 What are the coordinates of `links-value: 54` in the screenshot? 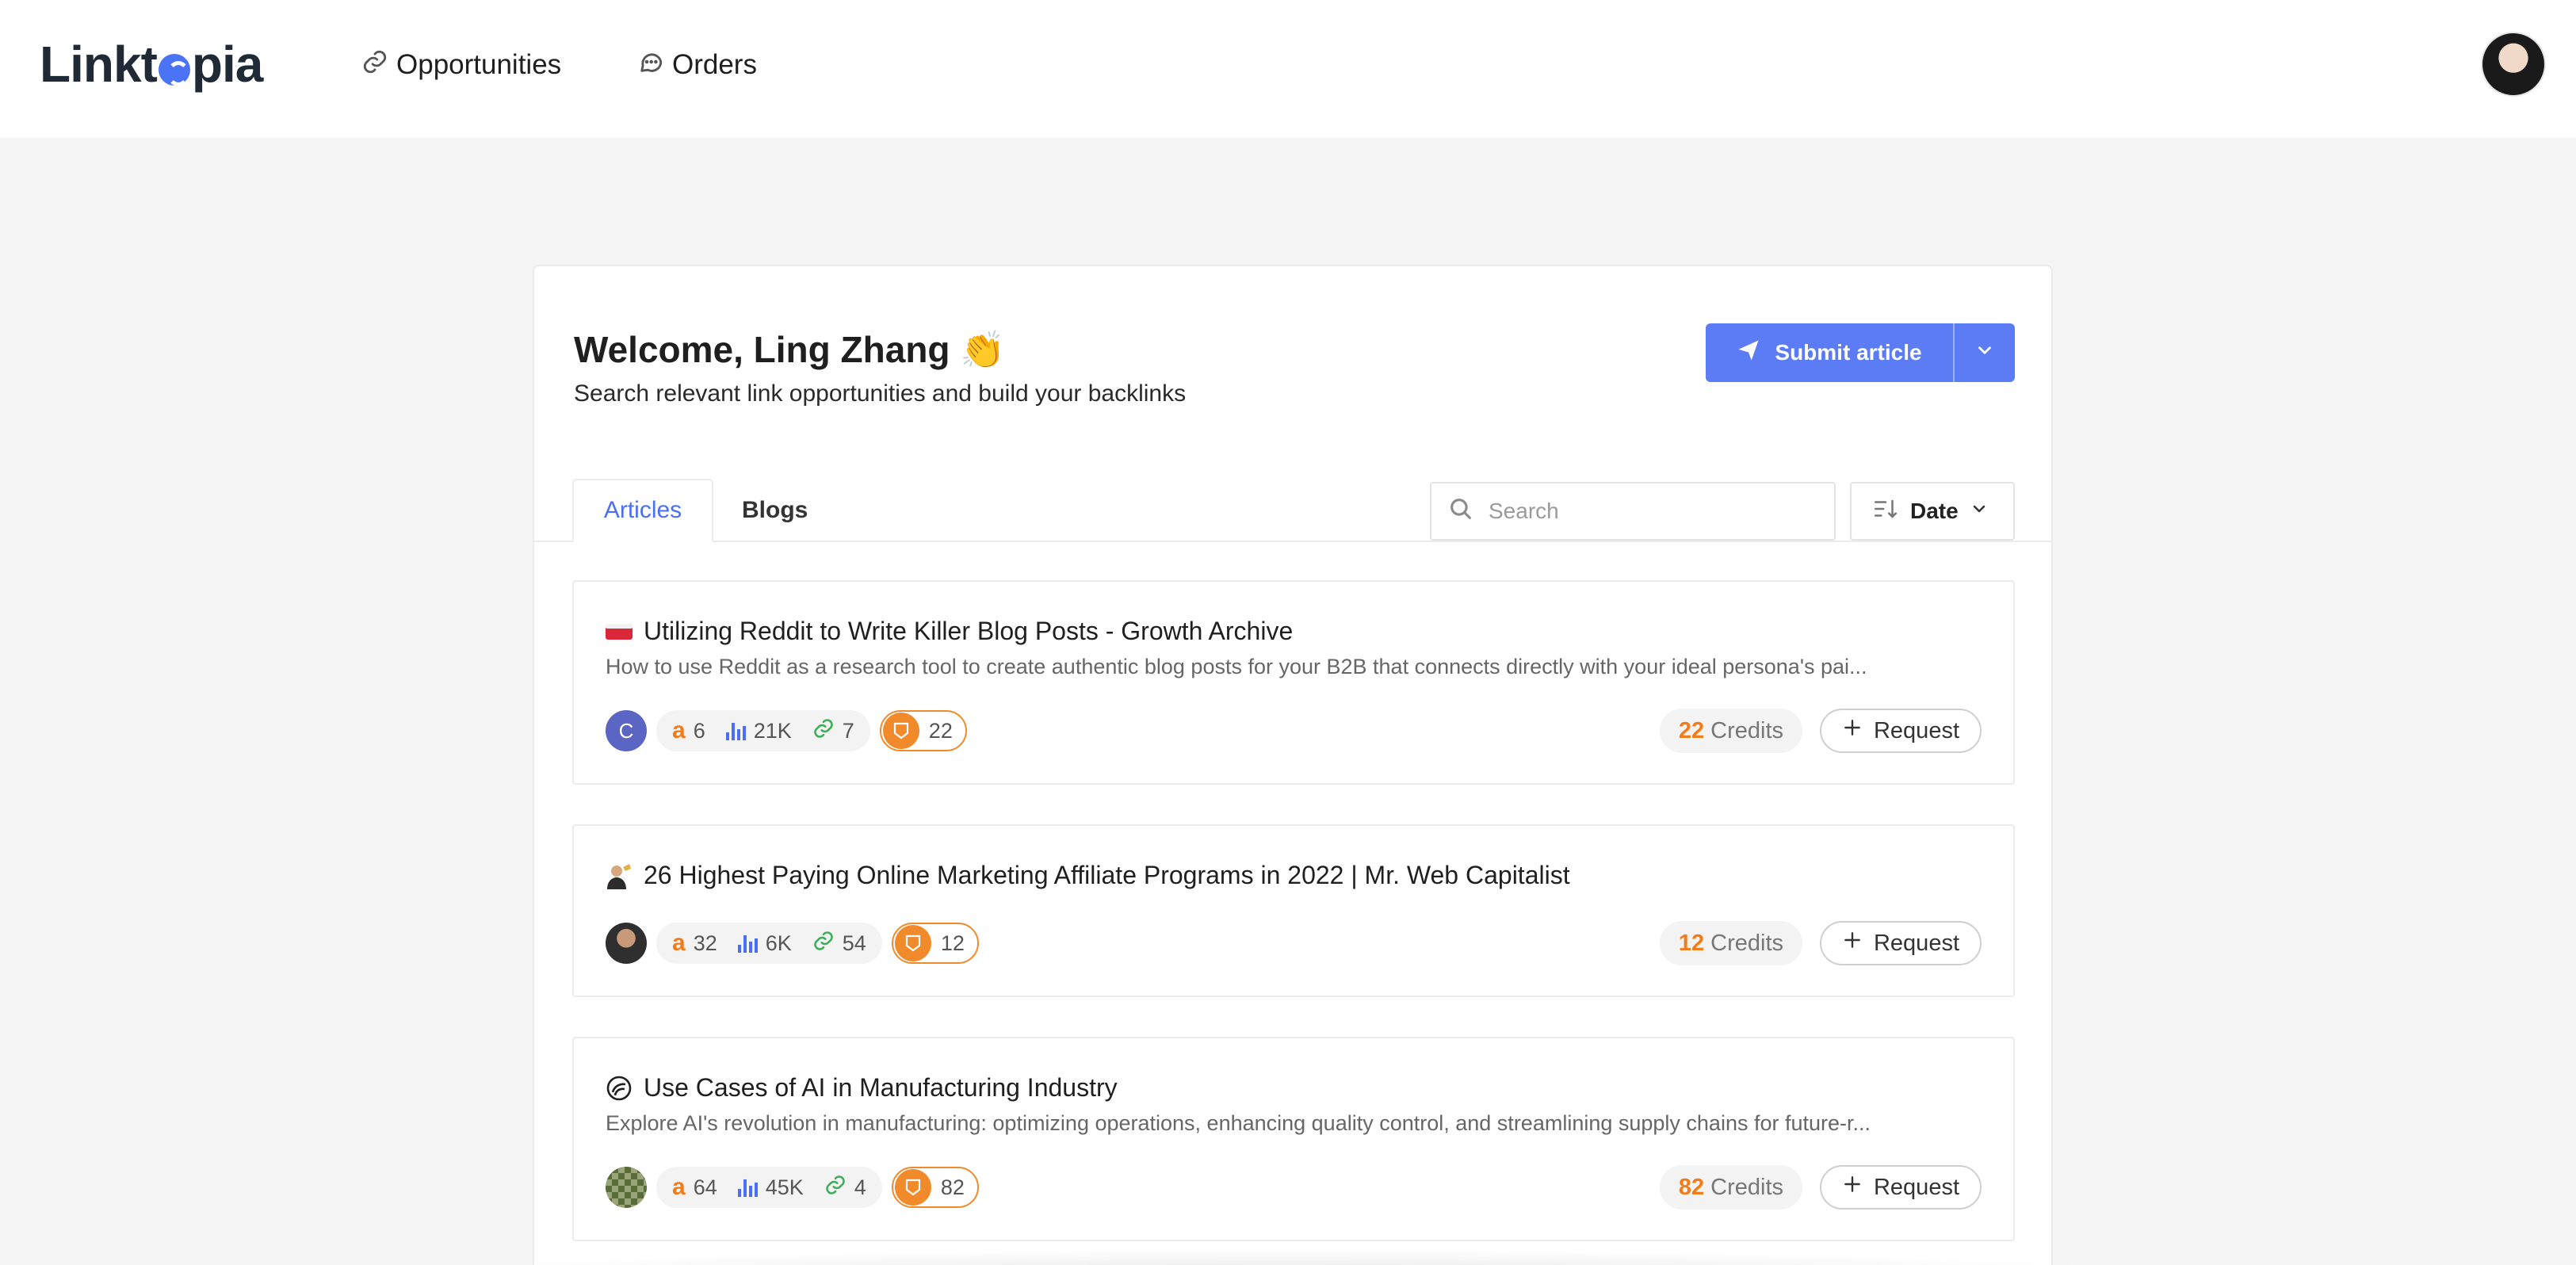 It's located at (854, 943).